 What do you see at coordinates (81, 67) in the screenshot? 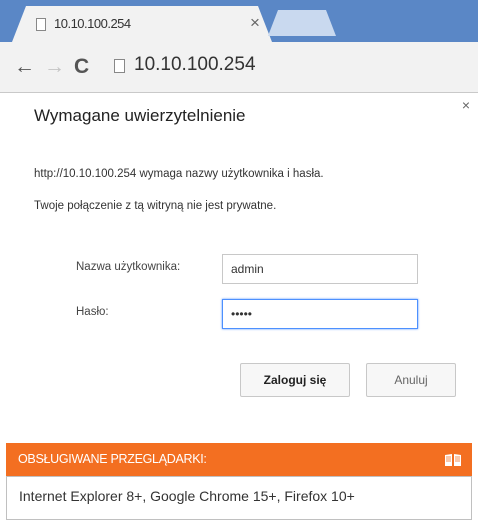
I see `reload-icon: C` at bounding box center [81, 67].